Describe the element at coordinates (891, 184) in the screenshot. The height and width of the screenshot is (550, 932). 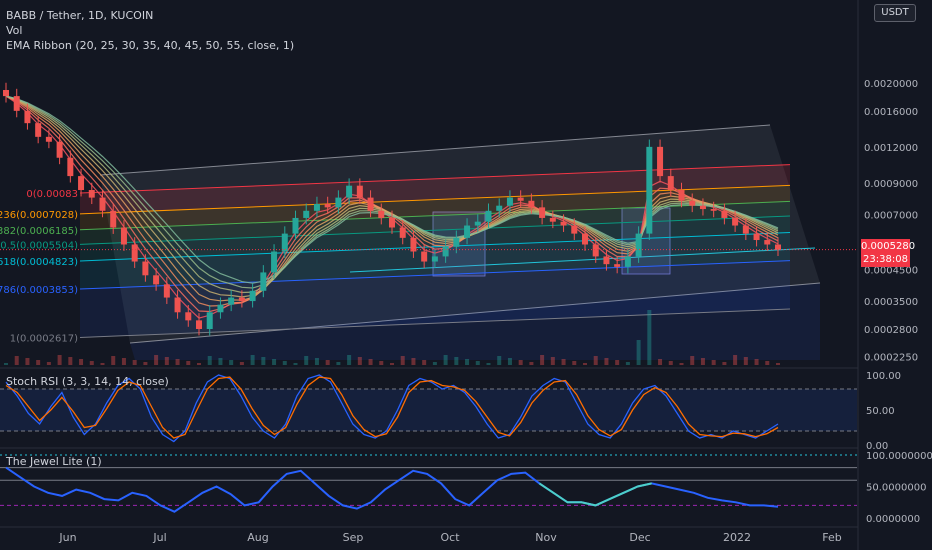
I see `price-tick-label: 0.0009000` at that location.